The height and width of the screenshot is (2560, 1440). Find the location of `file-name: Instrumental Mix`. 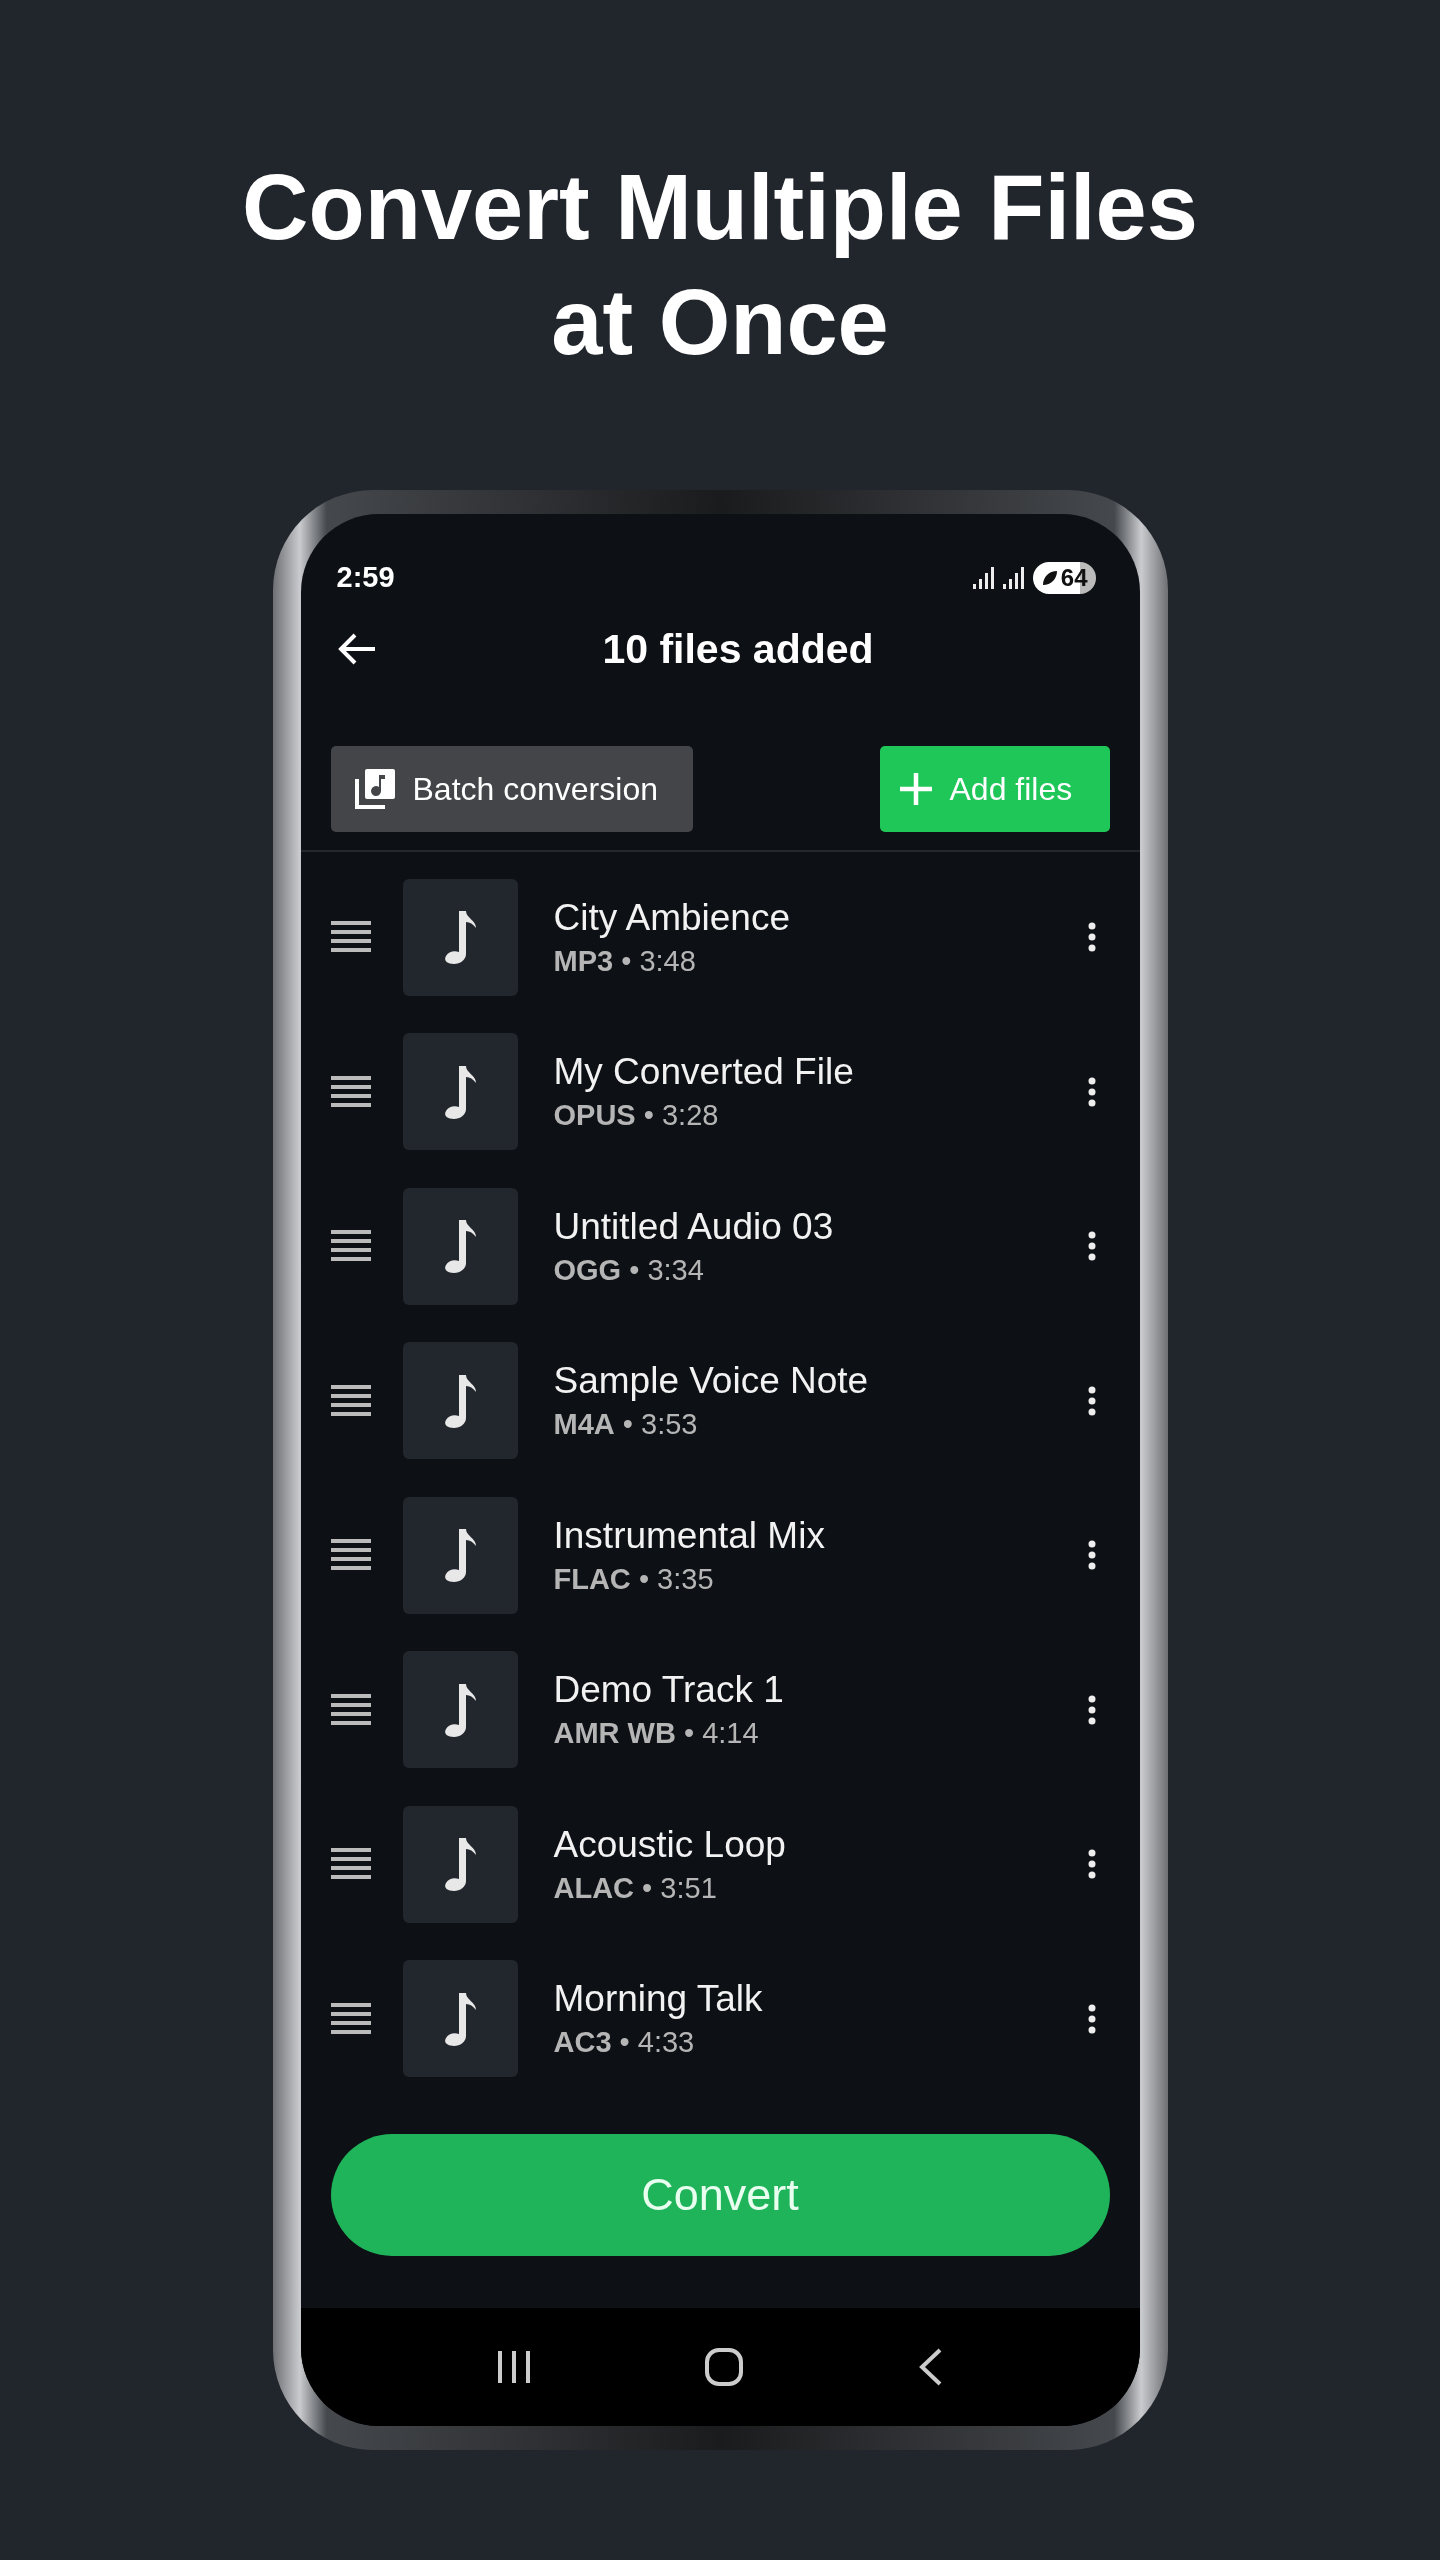

file-name: Instrumental Mix is located at coordinates (689, 1535).